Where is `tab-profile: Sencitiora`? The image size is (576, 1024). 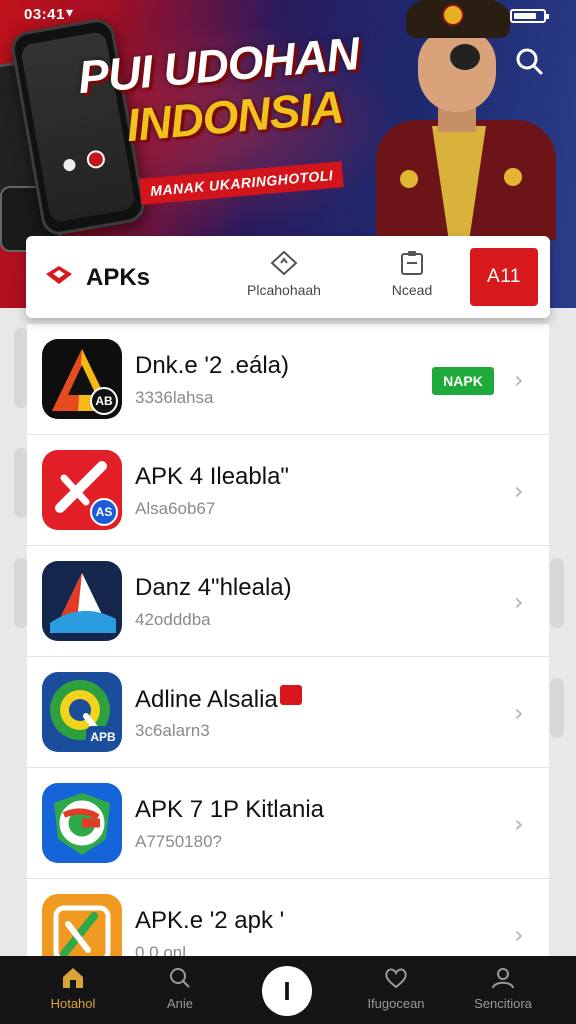 tab-profile: Sencitiora is located at coordinates (503, 988).